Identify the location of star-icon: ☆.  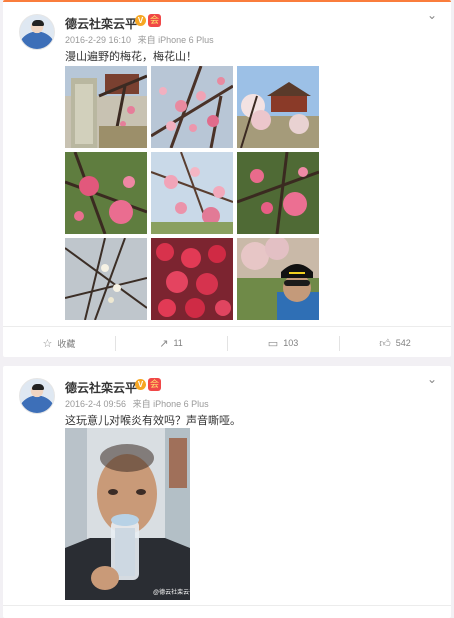
(47, 343).